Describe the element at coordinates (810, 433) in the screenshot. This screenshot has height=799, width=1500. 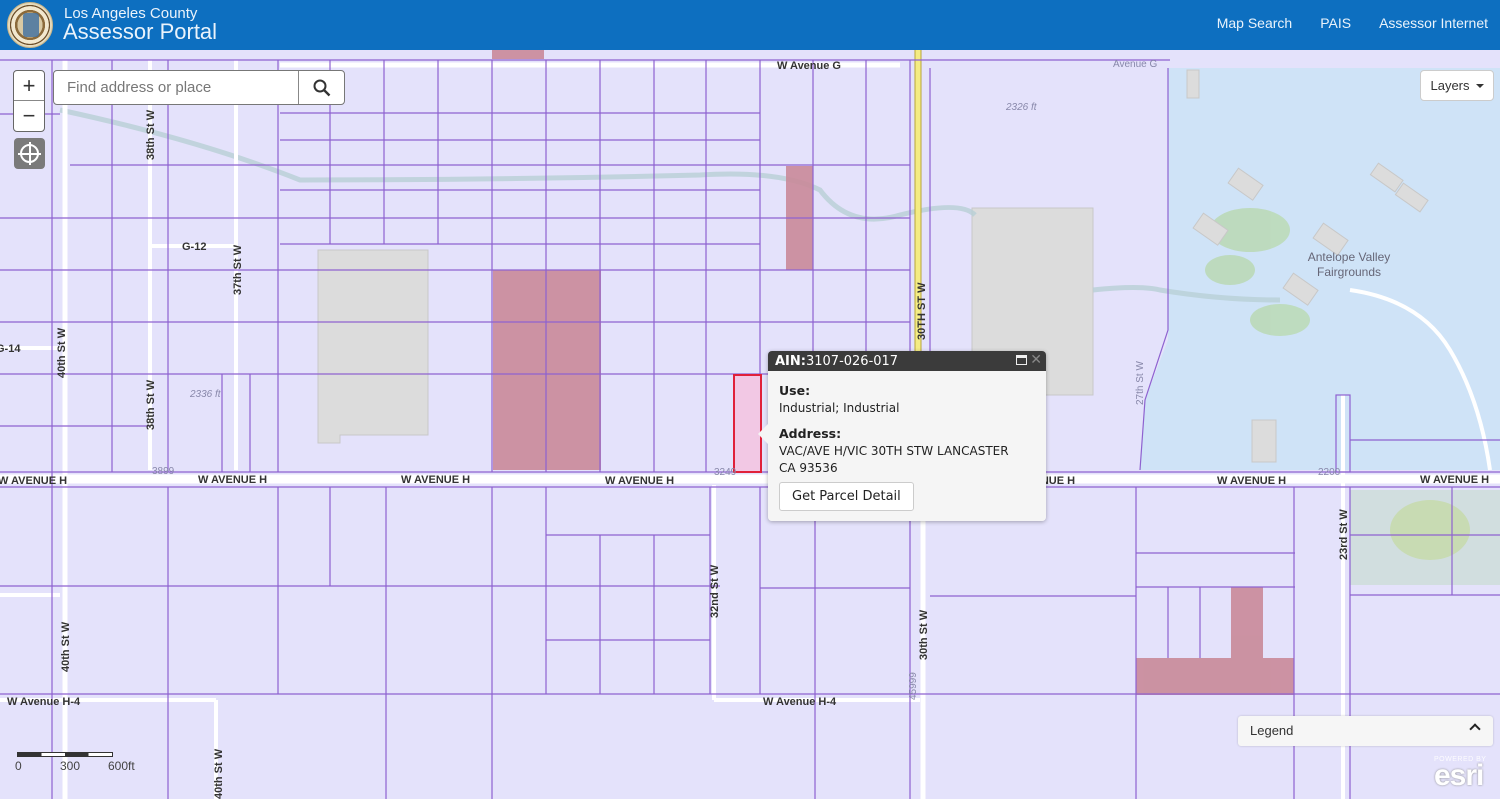
I see `address-label: Address:` at that location.